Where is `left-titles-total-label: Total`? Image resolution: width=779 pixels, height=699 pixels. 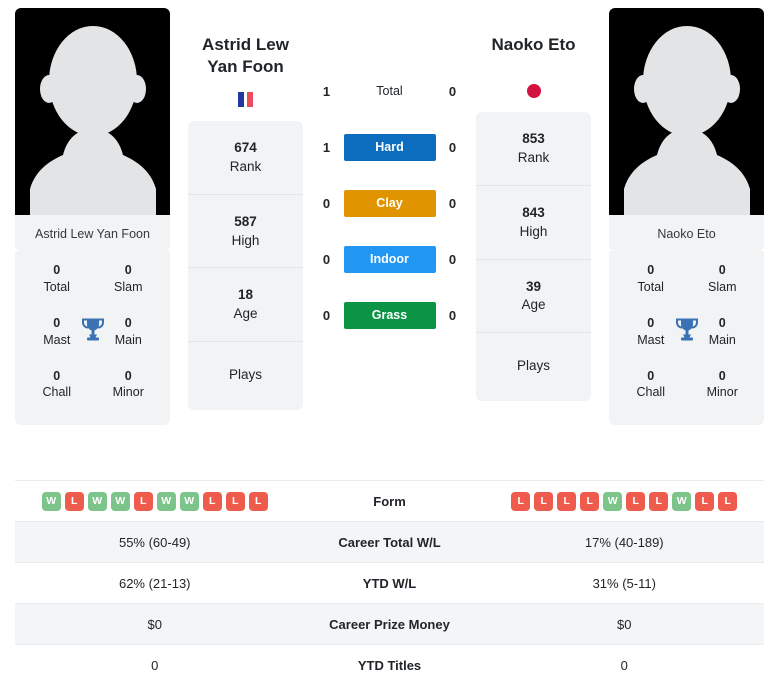 left-titles-total-label: Total is located at coordinates (56, 286).